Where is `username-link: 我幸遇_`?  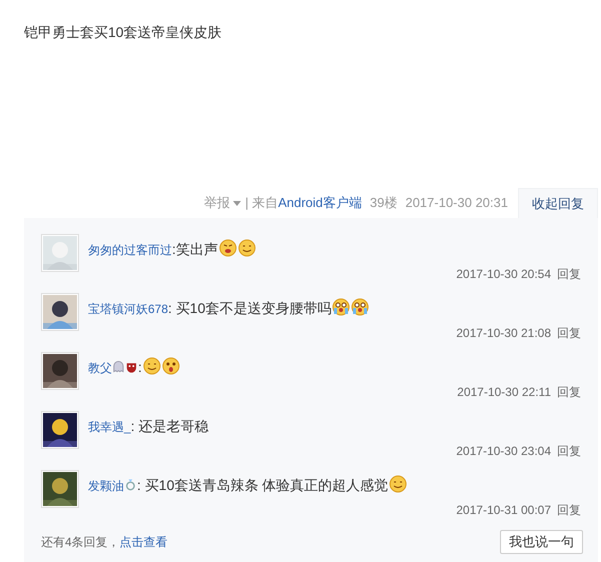 username-link: 我幸遇_ is located at coordinates (109, 427).